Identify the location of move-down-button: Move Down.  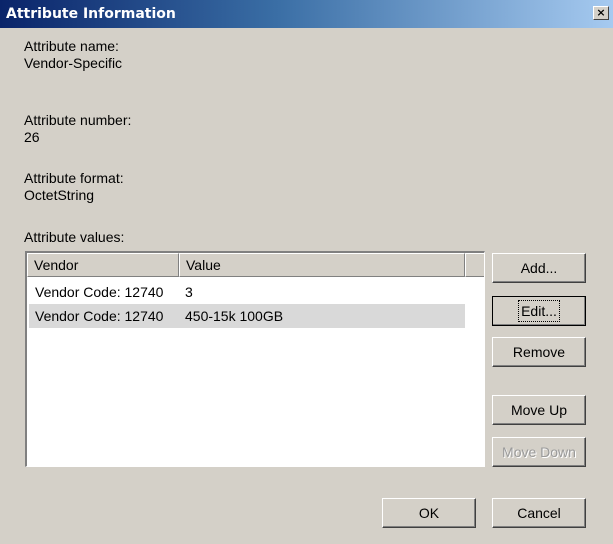
(539, 452).